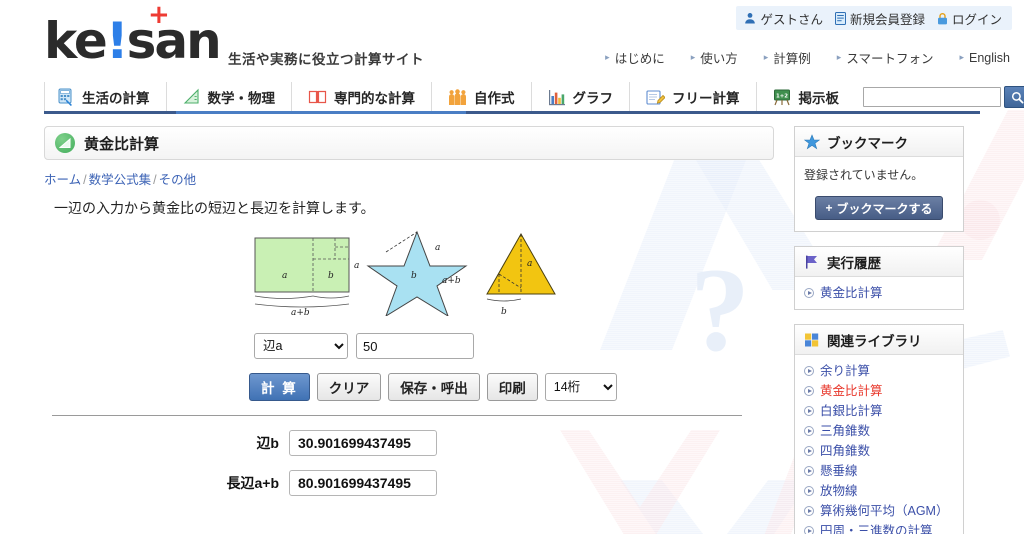 This screenshot has height=534, width=1024. What do you see at coordinates (969, 18) in the screenshot?
I see `login-link: ログイン` at bounding box center [969, 18].